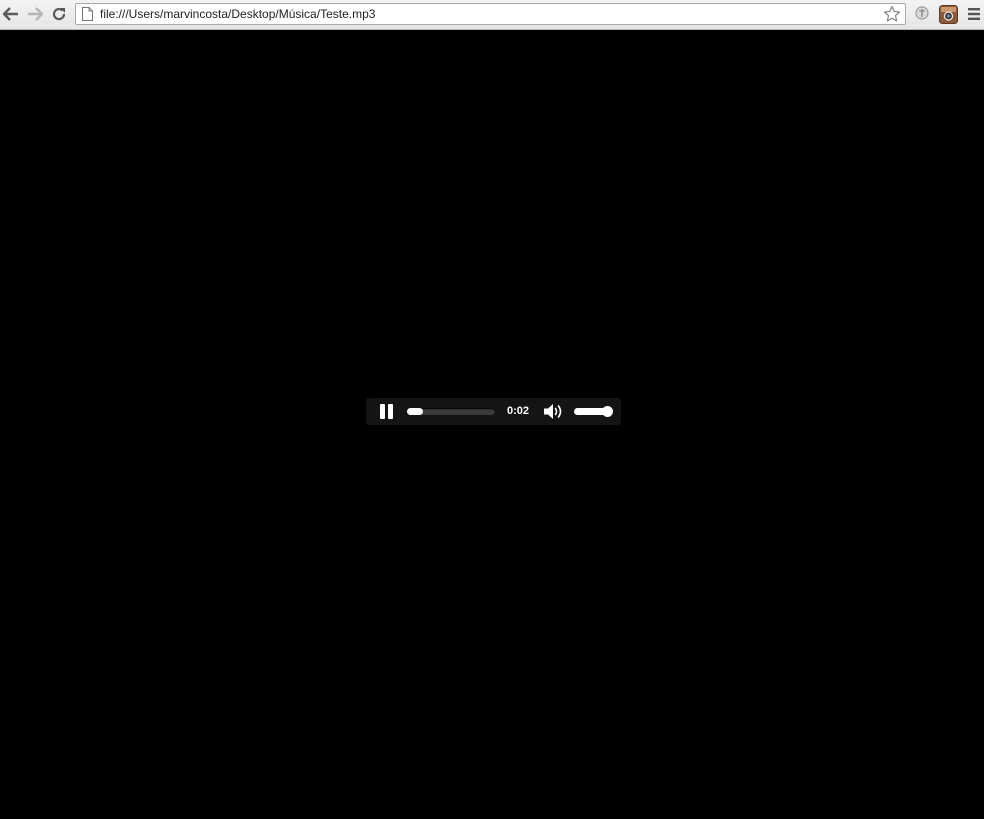 This screenshot has height=819, width=984. Describe the element at coordinates (415, 411) in the screenshot. I see `seek-progress` at that location.